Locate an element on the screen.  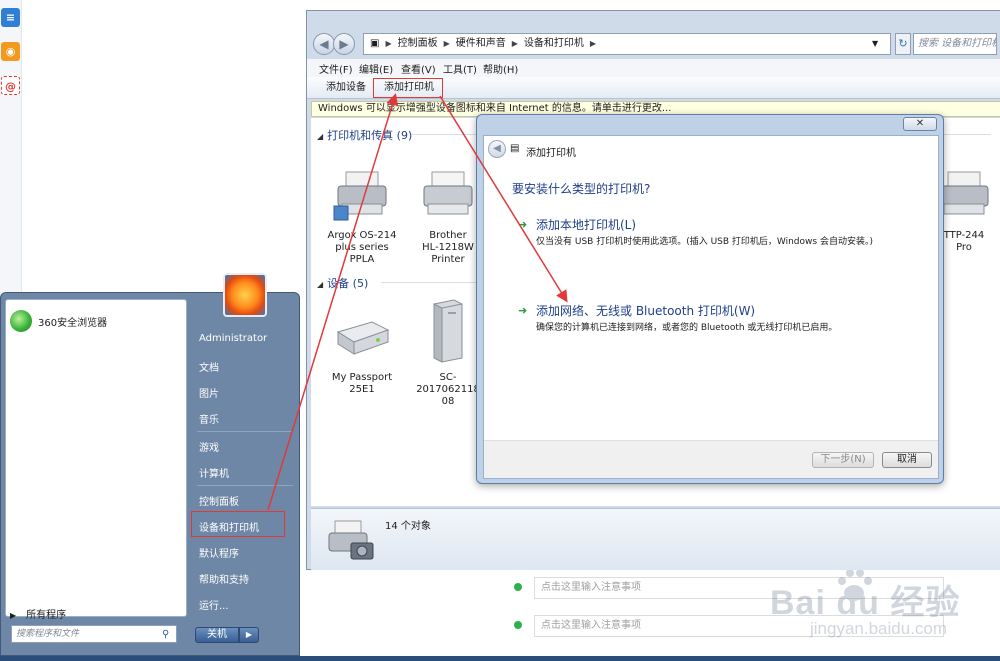
menu-music: 音乐 is located at coordinates (209, 418).